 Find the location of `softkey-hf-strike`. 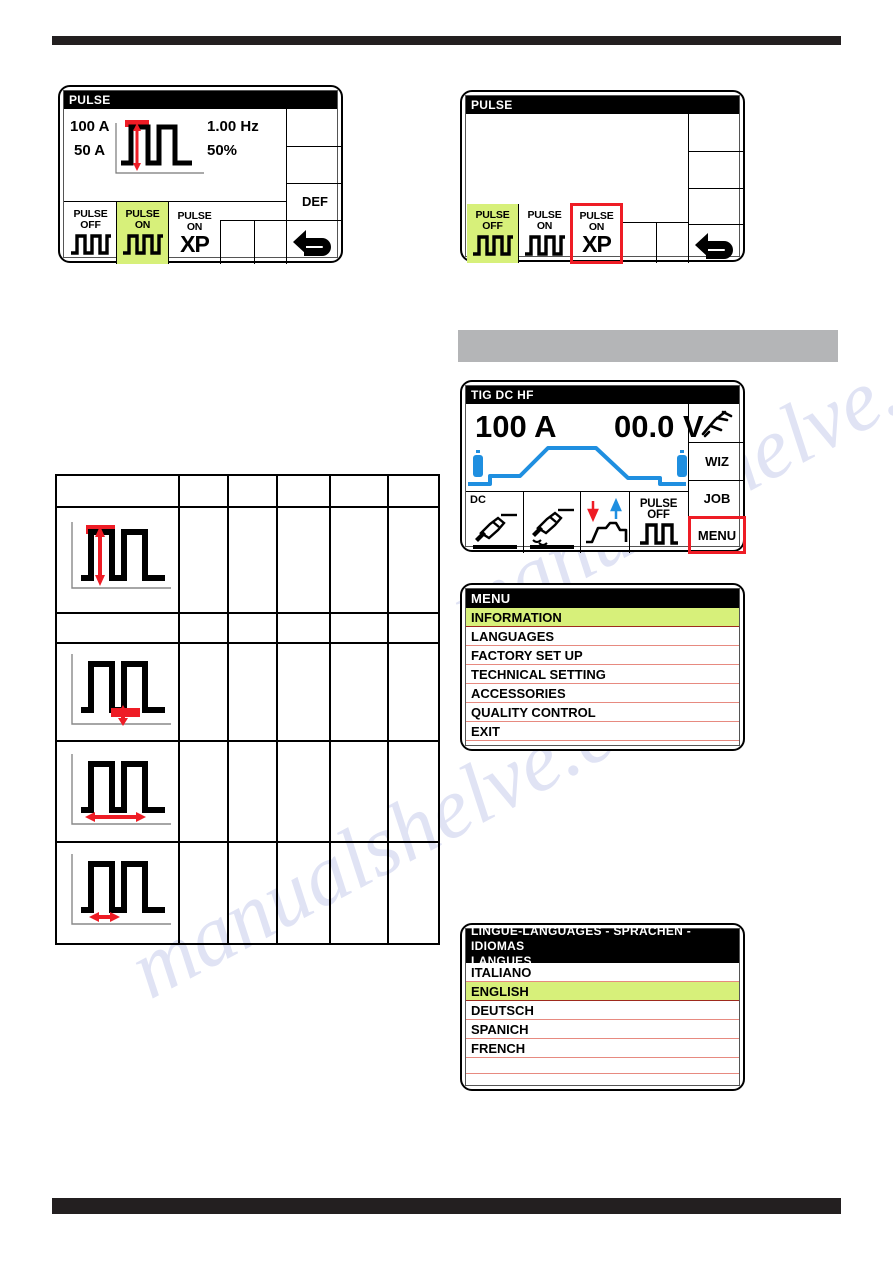

softkey-hf-strike is located at coordinates (552, 522).